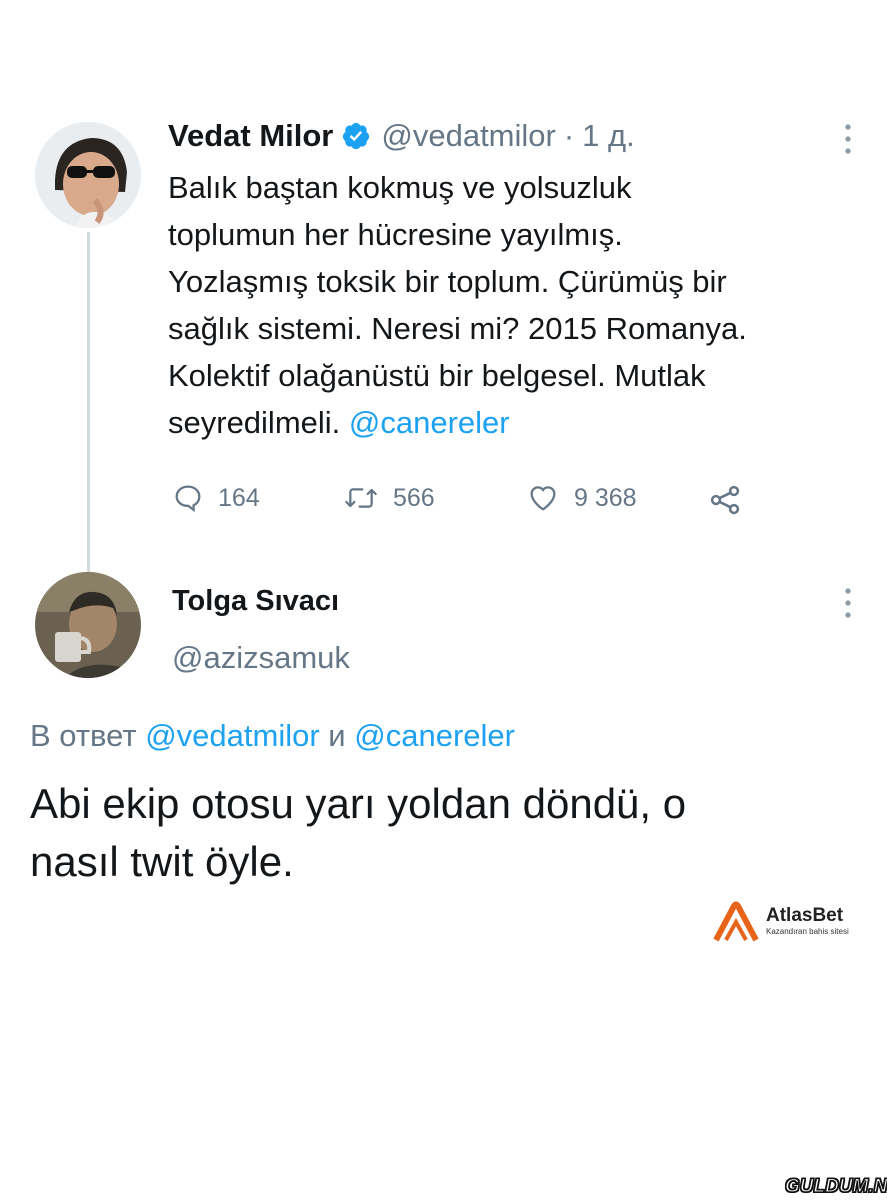 The image size is (887, 1200). Describe the element at coordinates (255, 601) in the screenshot. I see `reply-author-name: Tolga Sıvacı` at that location.